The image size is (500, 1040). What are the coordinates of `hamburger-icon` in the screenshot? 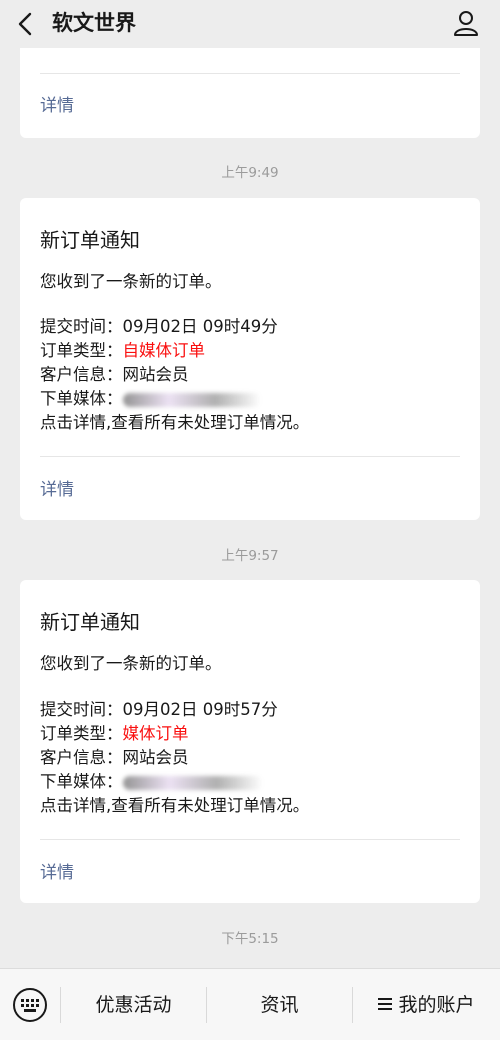 It's located at (385, 1003).